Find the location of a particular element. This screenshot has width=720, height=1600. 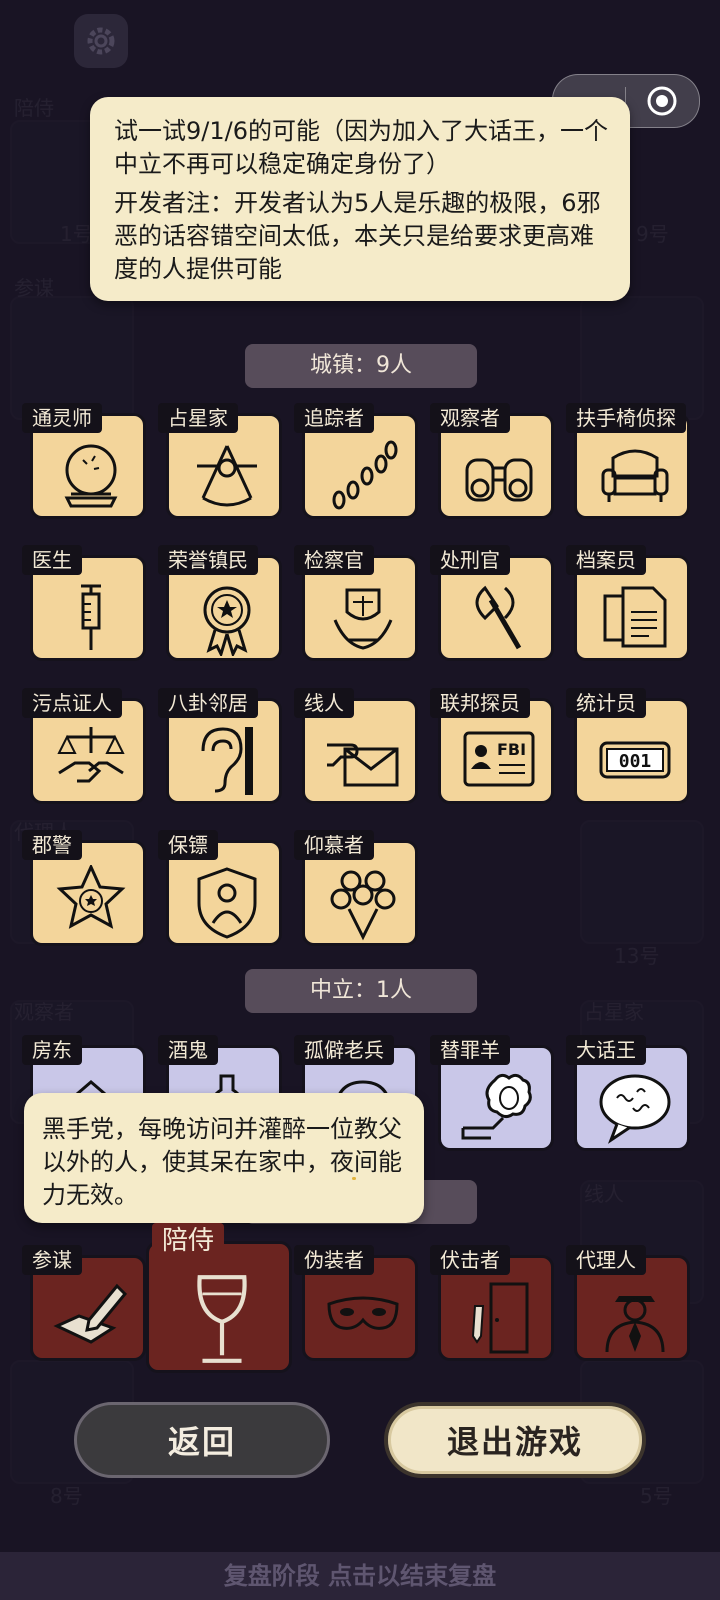

role-card-informant: 线人 is located at coordinates (356, 746).